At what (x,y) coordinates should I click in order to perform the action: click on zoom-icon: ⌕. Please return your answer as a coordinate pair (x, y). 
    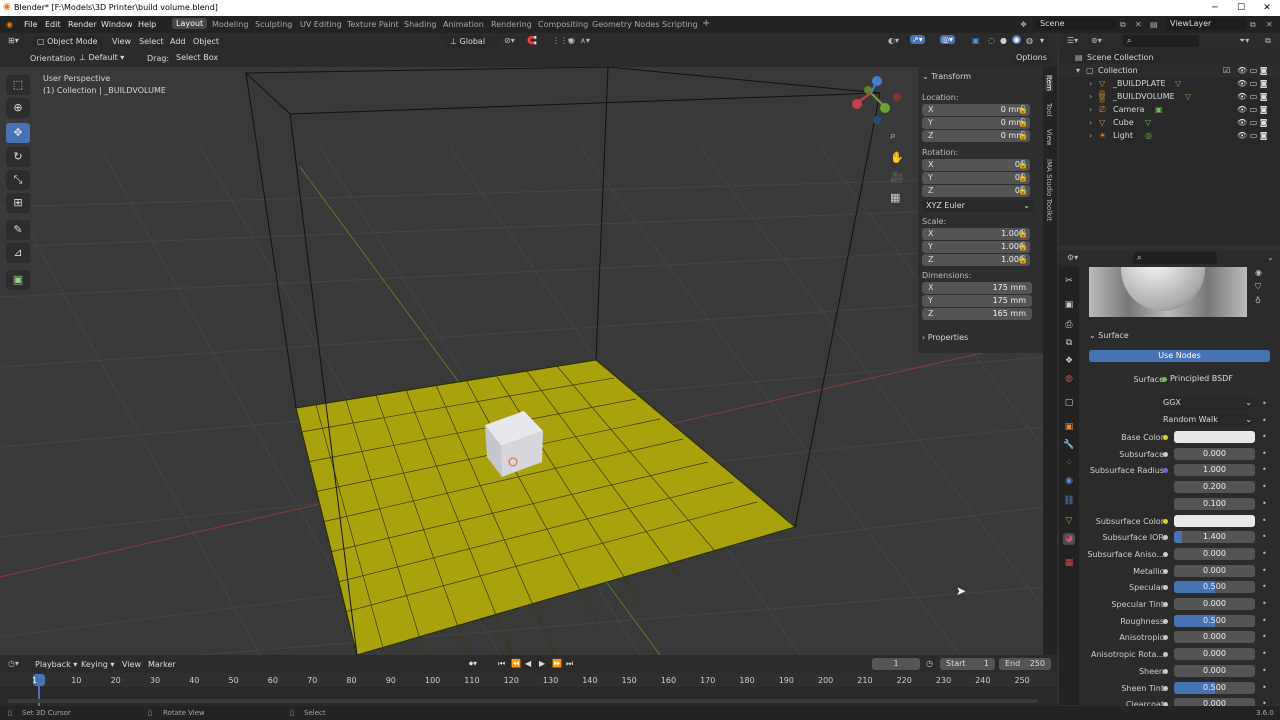
    Looking at the image, I should click on (893, 136).